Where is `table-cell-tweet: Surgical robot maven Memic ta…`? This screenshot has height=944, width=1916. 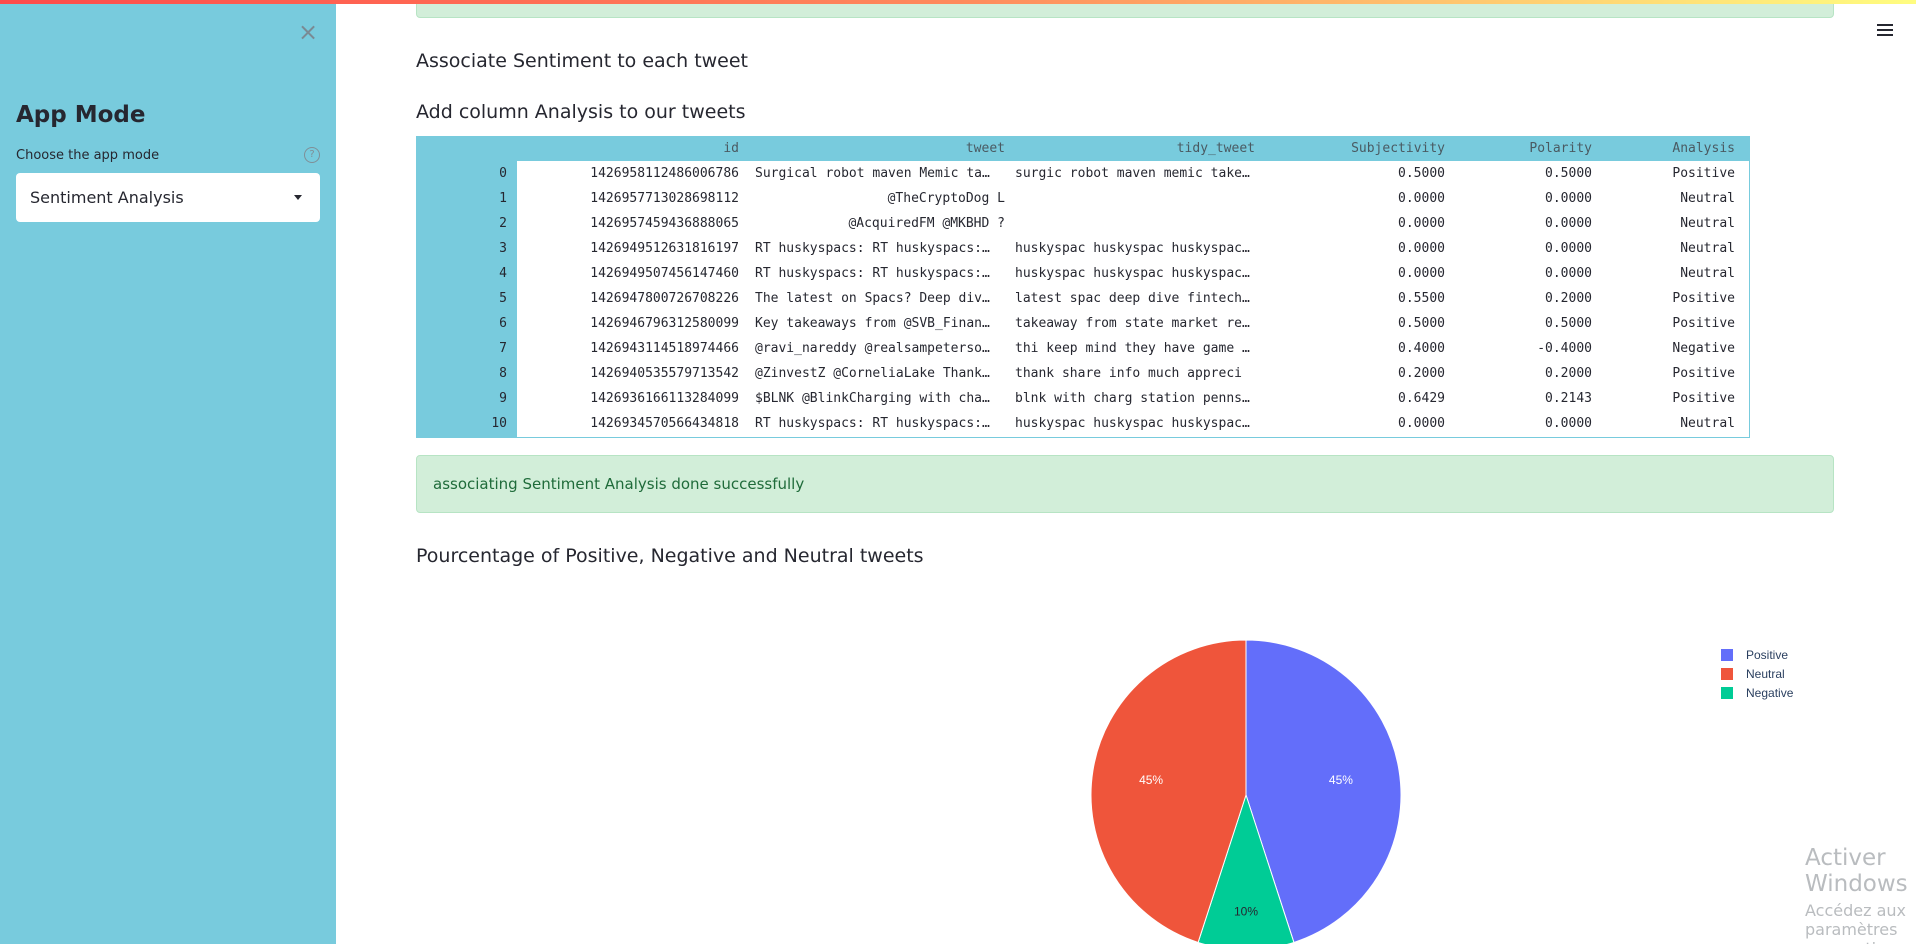 table-cell-tweet: Surgical robot maven Memic ta… is located at coordinates (880, 173).